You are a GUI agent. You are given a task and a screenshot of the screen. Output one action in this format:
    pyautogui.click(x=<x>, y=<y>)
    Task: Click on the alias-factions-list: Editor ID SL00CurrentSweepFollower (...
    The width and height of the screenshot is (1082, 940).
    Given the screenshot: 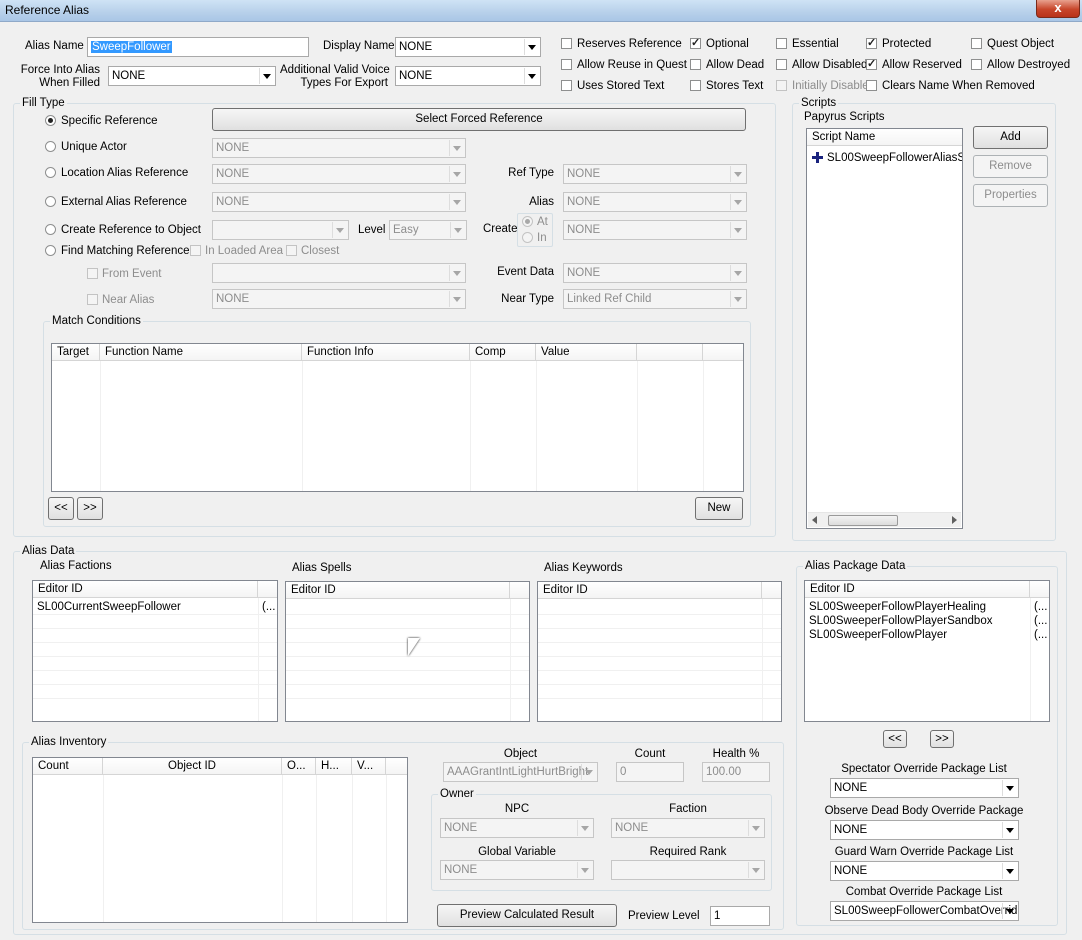 What is the action you would take?
    pyautogui.click(x=155, y=651)
    